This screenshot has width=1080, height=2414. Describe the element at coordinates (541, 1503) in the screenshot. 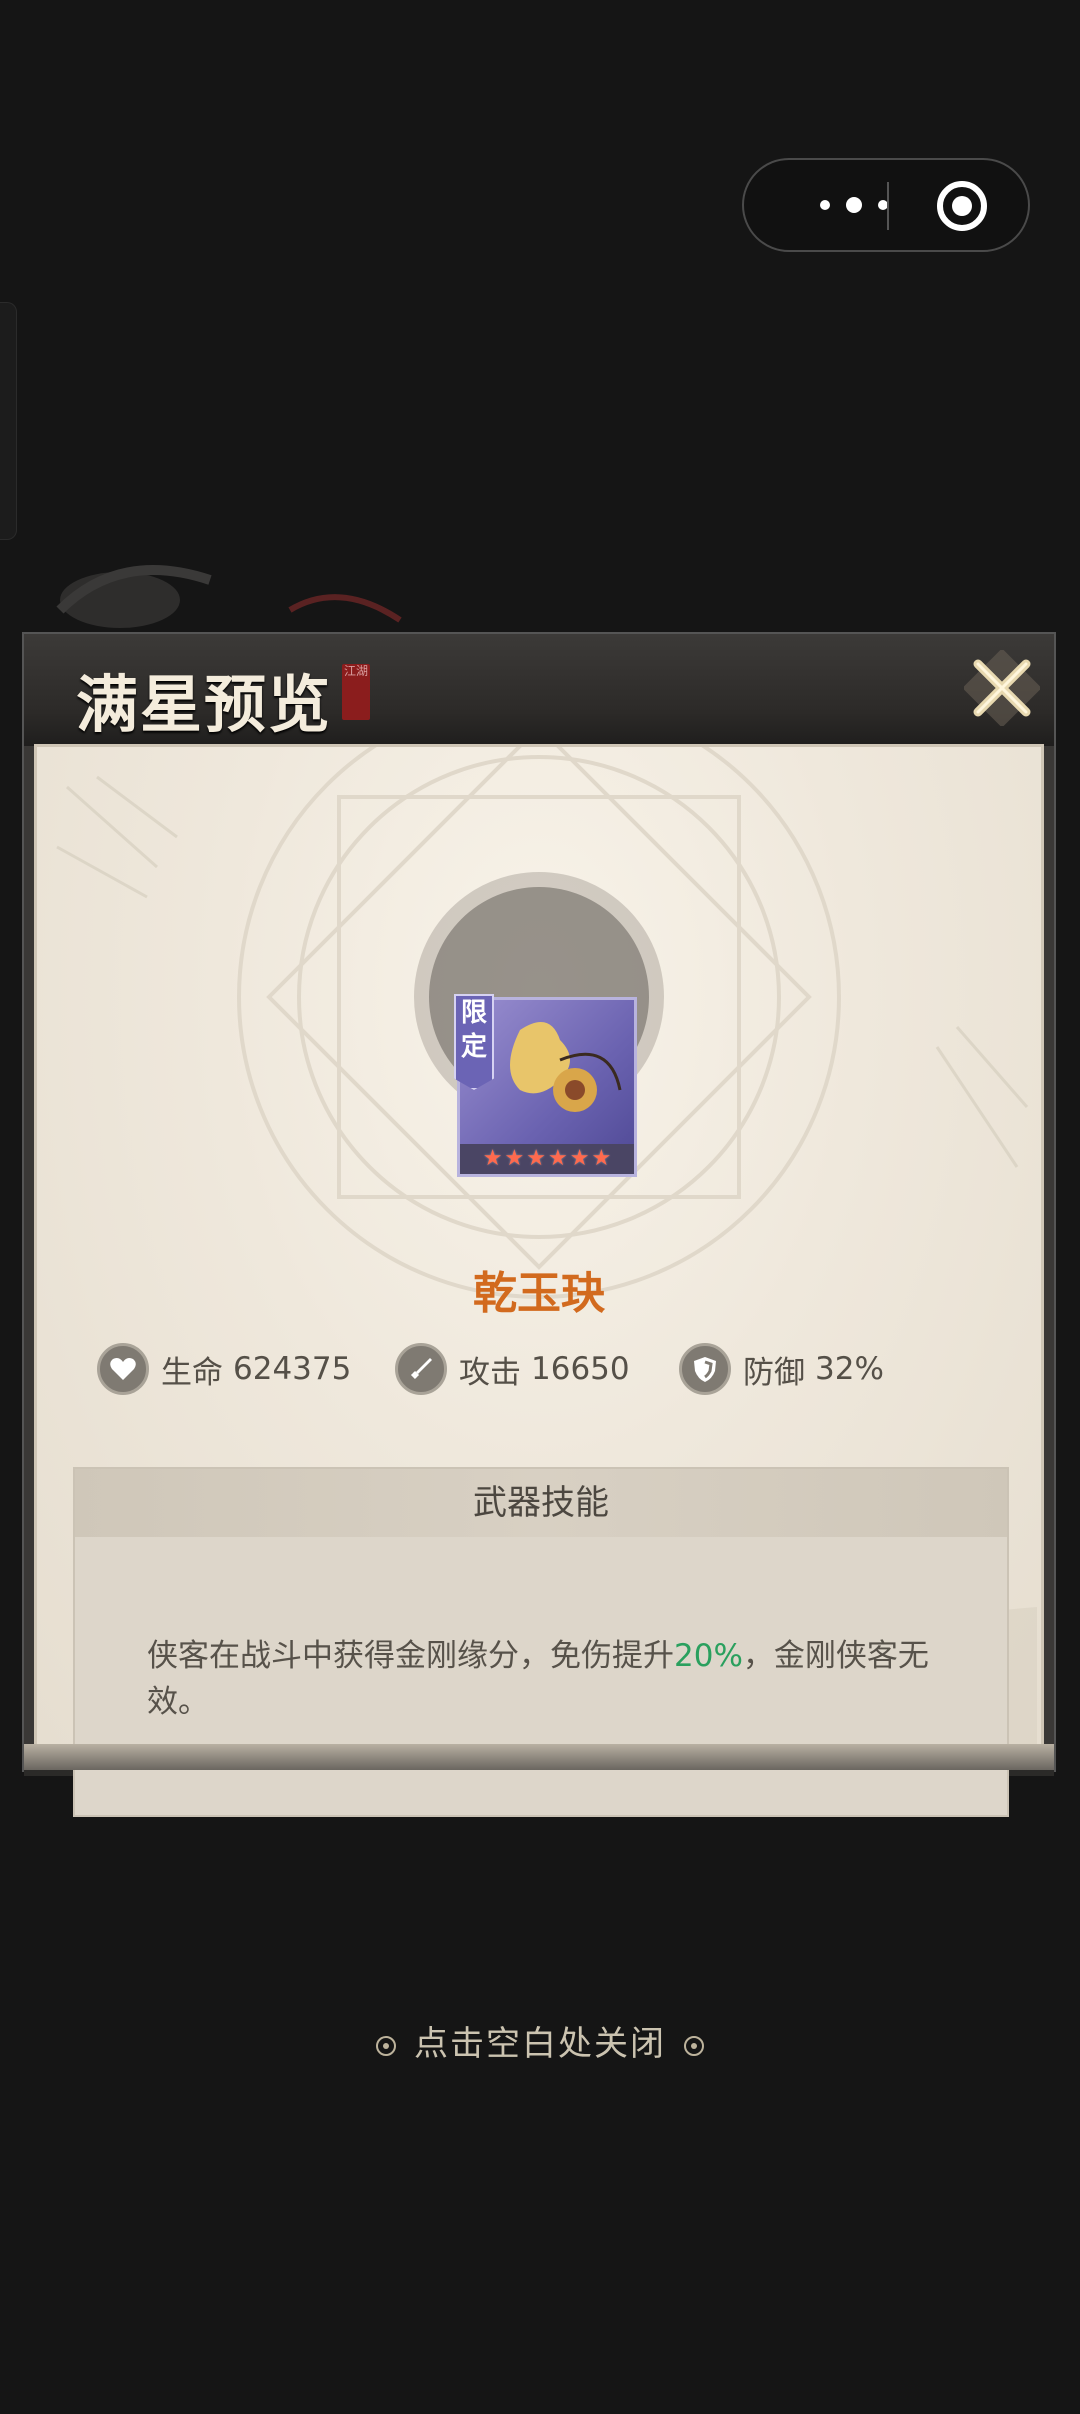

I see `skill-heading: 武器技能` at that location.